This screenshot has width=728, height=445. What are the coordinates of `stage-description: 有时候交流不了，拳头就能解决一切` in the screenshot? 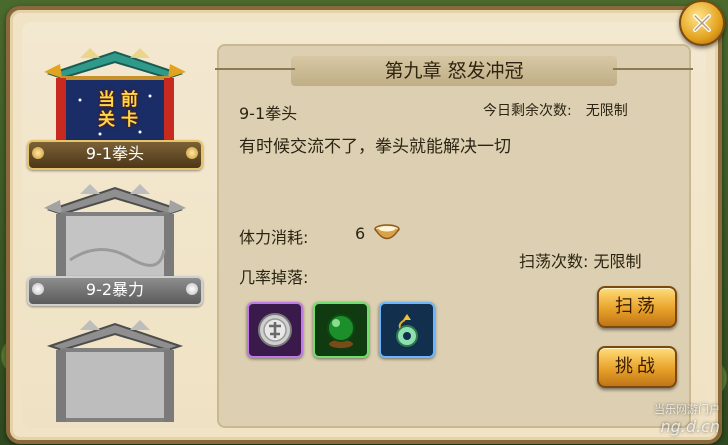 It's located at (375, 147).